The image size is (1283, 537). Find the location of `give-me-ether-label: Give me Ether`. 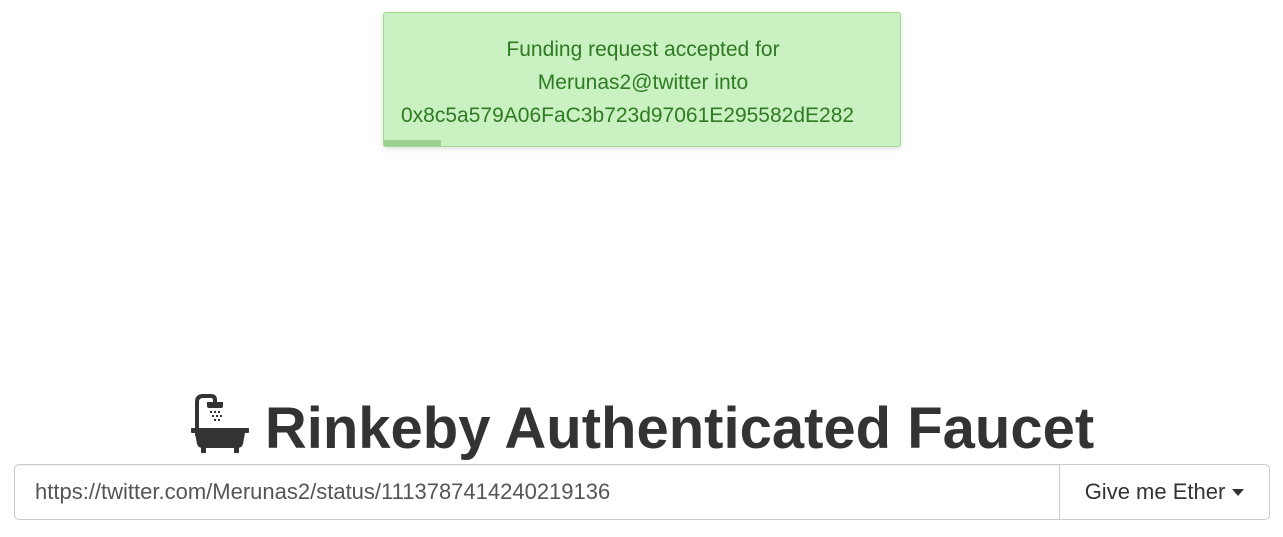

give-me-ether-label: Give me Ether is located at coordinates (1155, 491).